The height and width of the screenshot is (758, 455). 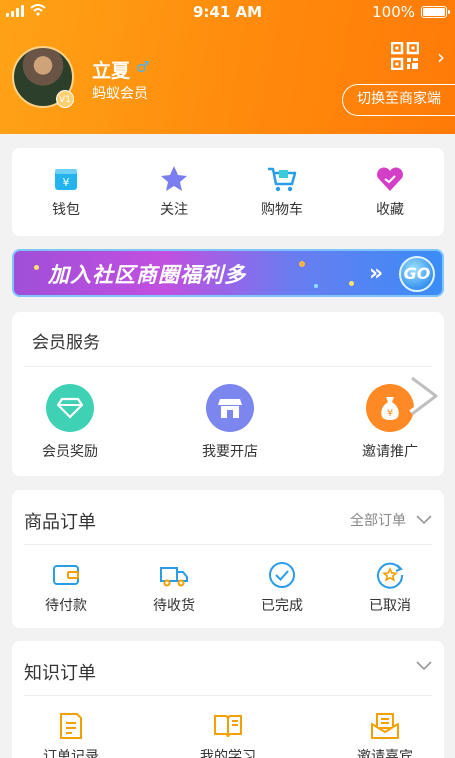 I want to click on heart-icon, so click(x=390, y=179).